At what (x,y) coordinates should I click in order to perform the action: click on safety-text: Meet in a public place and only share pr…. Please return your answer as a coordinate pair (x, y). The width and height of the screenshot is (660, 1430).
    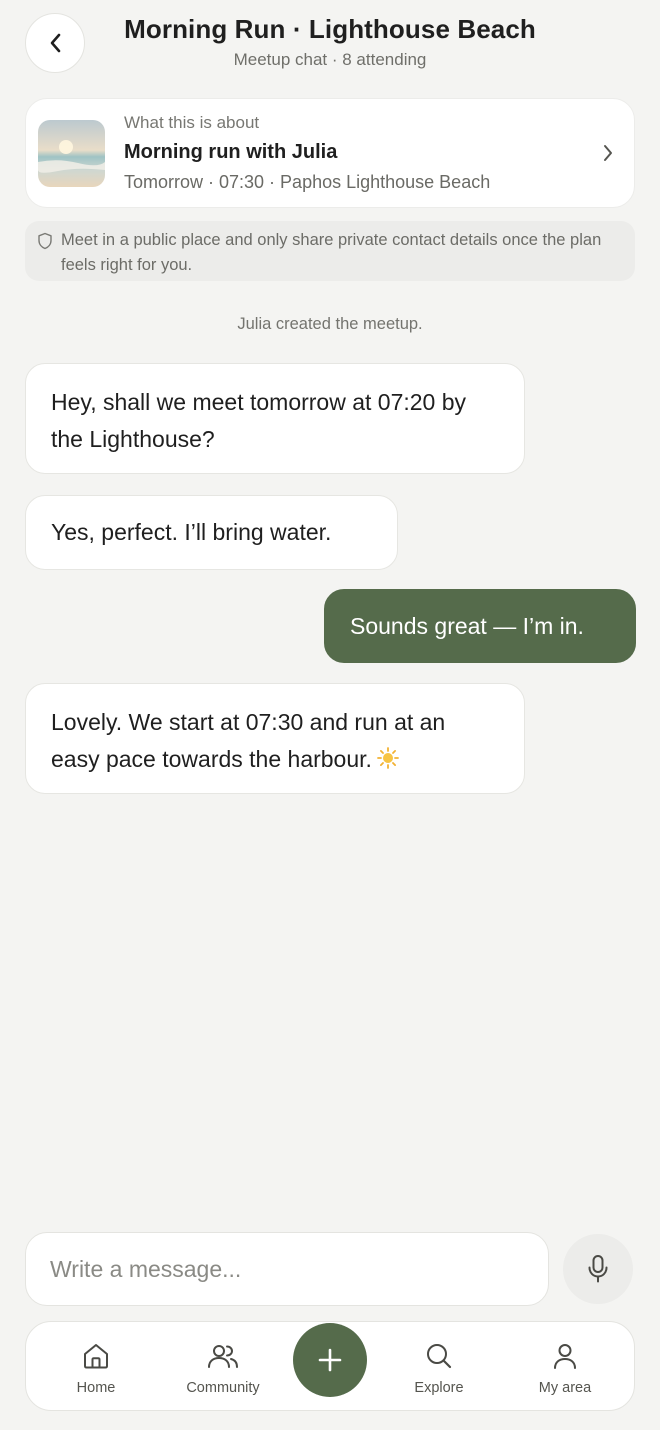
    Looking at the image, I should click on (331, 252).